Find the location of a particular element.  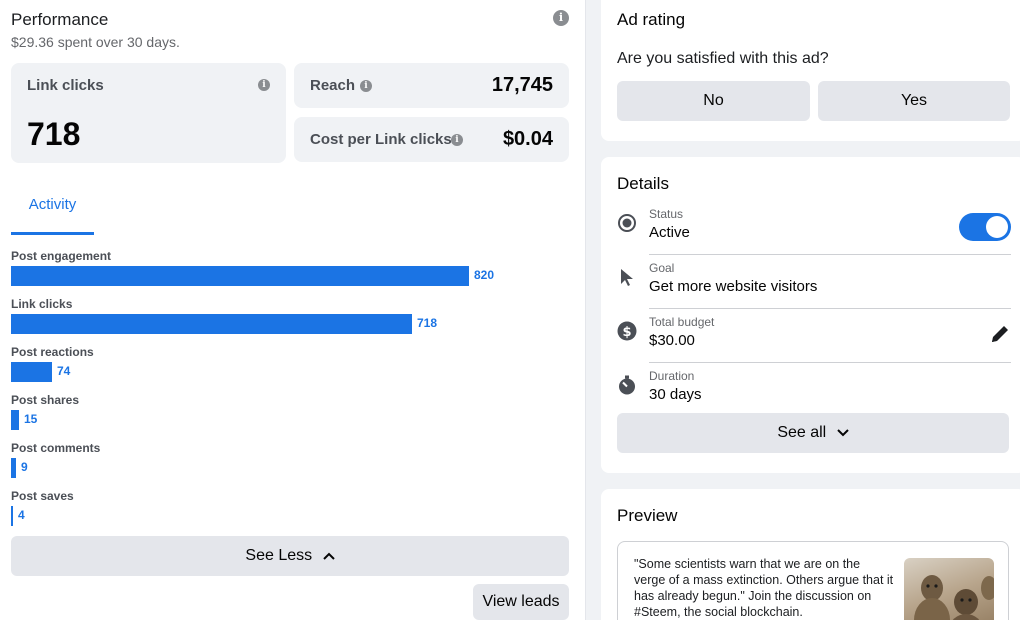

performance-title: Performance is located at coordinates (60, 19).